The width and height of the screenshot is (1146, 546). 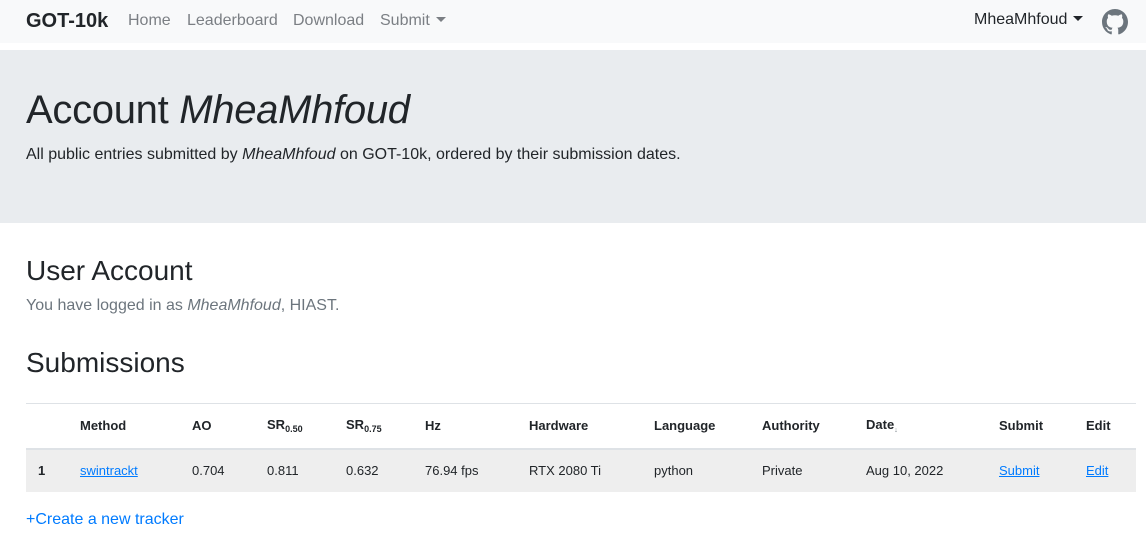 What do you see at coordinates (105, 520) in the screenshot?
I see `create-tracker-link: +Create a new tracker` at bounding box center [105, 520].